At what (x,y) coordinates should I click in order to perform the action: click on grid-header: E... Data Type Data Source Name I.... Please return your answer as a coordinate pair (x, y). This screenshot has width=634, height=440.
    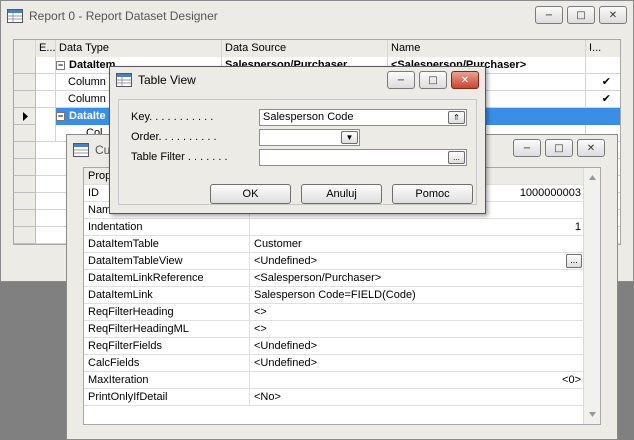
    Looking at the image, I should click on (317, 48).